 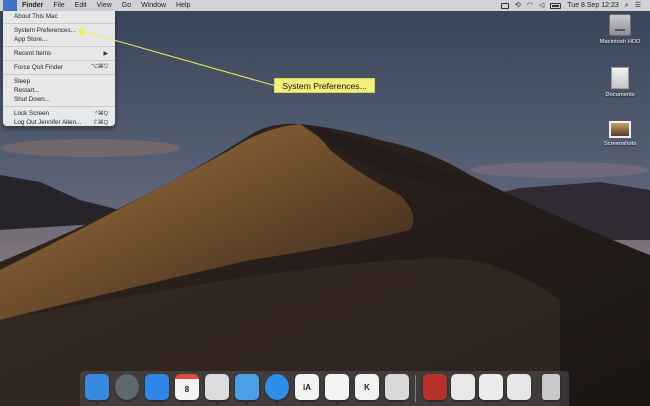 I want to click on dock-trash-icon, so click(x=551, y=387).